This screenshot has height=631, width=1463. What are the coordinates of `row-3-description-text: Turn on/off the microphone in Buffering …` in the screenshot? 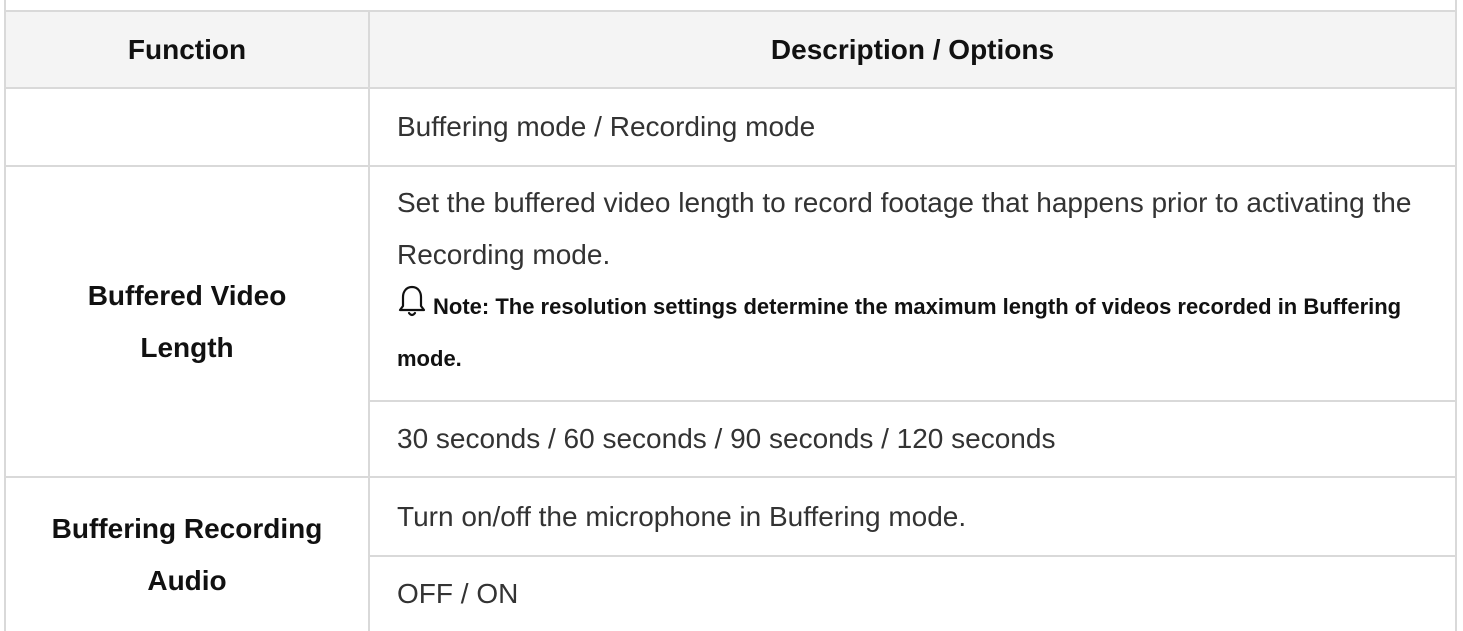 It's located at (682, 516).